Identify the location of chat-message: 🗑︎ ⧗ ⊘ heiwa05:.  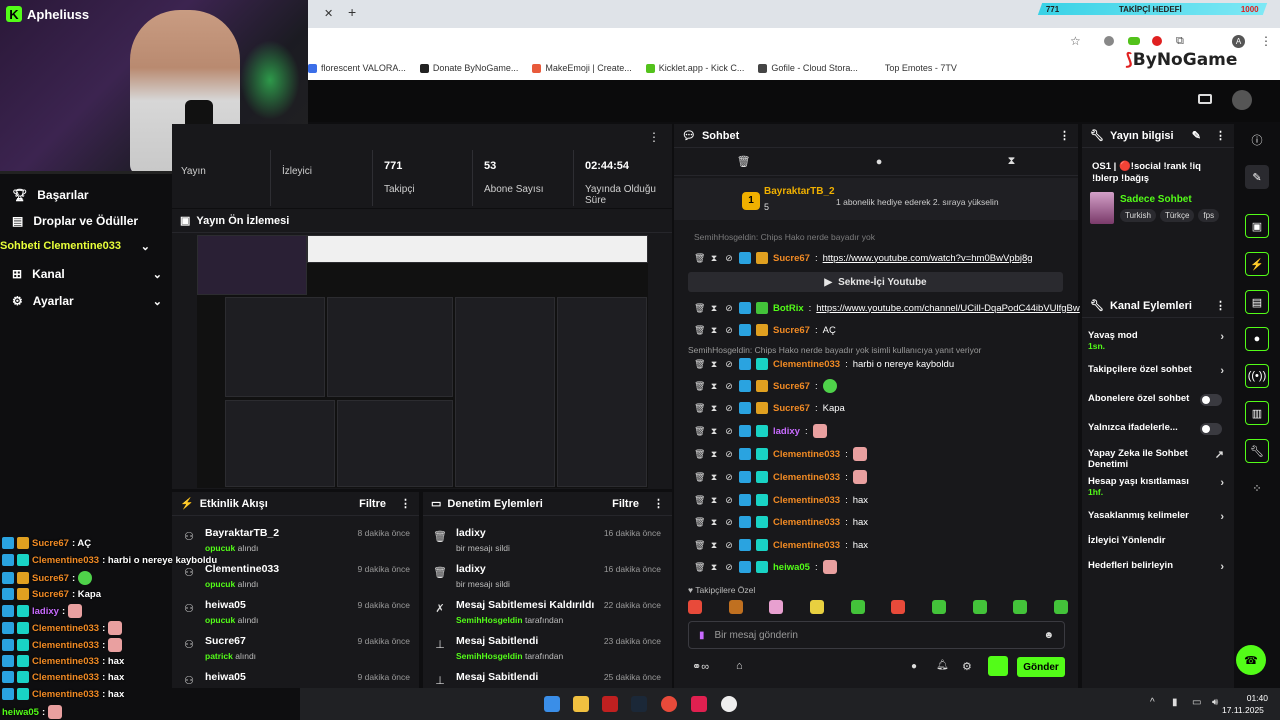
(765, 567).